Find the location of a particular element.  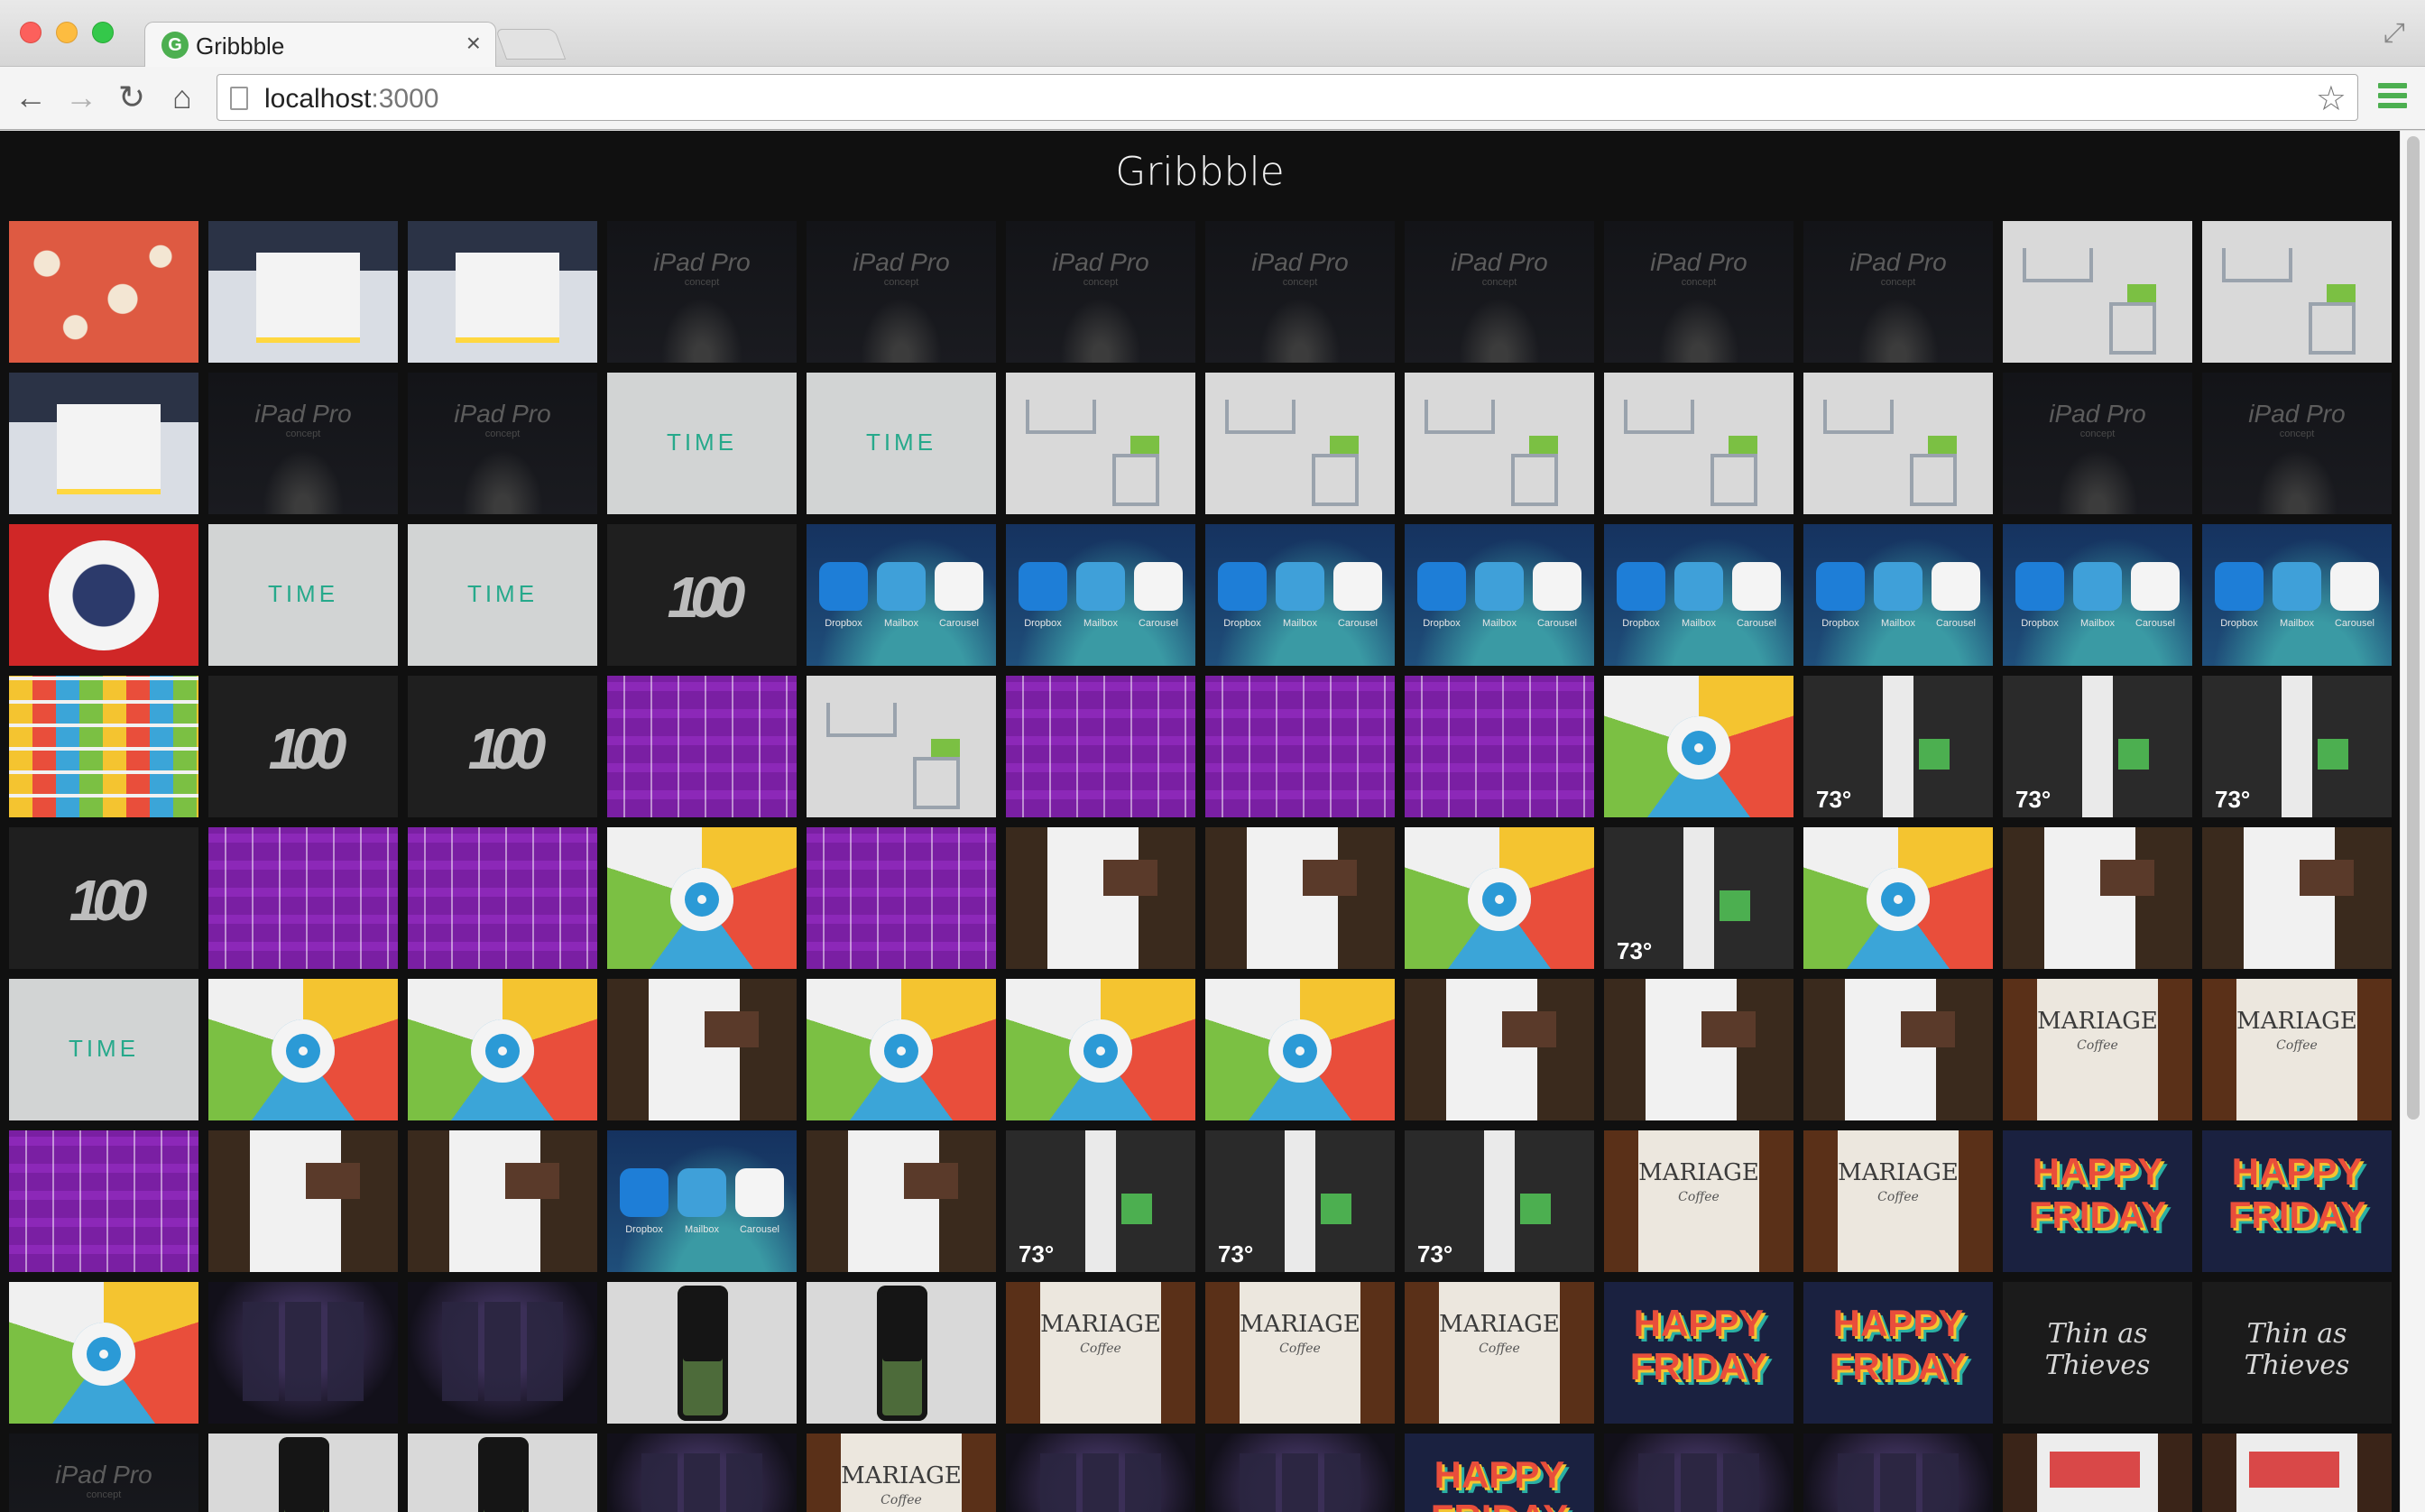

address-bar: localhost:3000 ☆ is located at coordinates (1288, 97).